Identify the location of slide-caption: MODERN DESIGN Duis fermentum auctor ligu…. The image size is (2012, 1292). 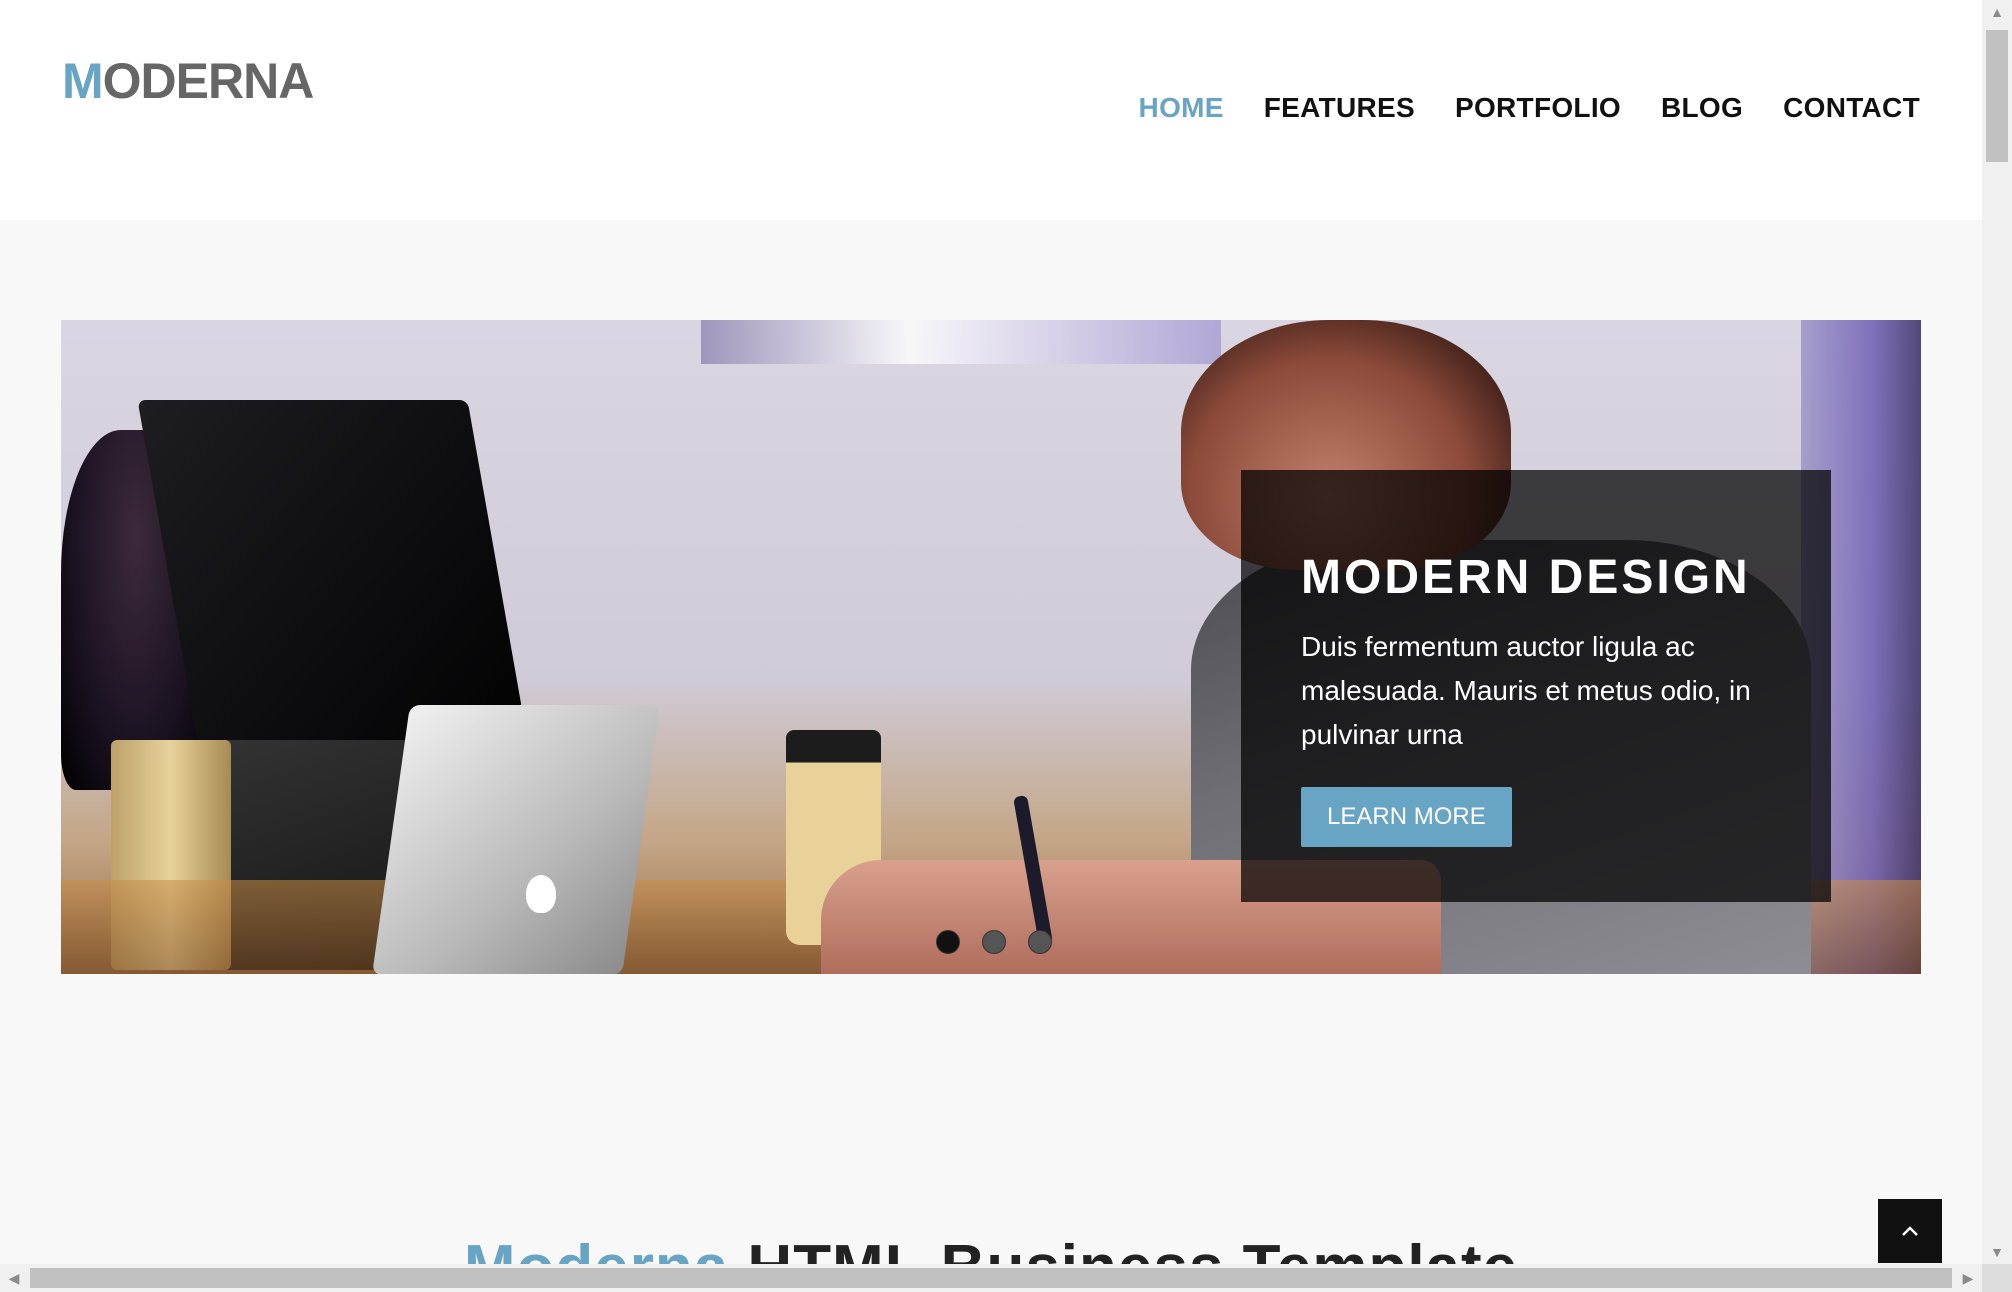
(1536, 686).